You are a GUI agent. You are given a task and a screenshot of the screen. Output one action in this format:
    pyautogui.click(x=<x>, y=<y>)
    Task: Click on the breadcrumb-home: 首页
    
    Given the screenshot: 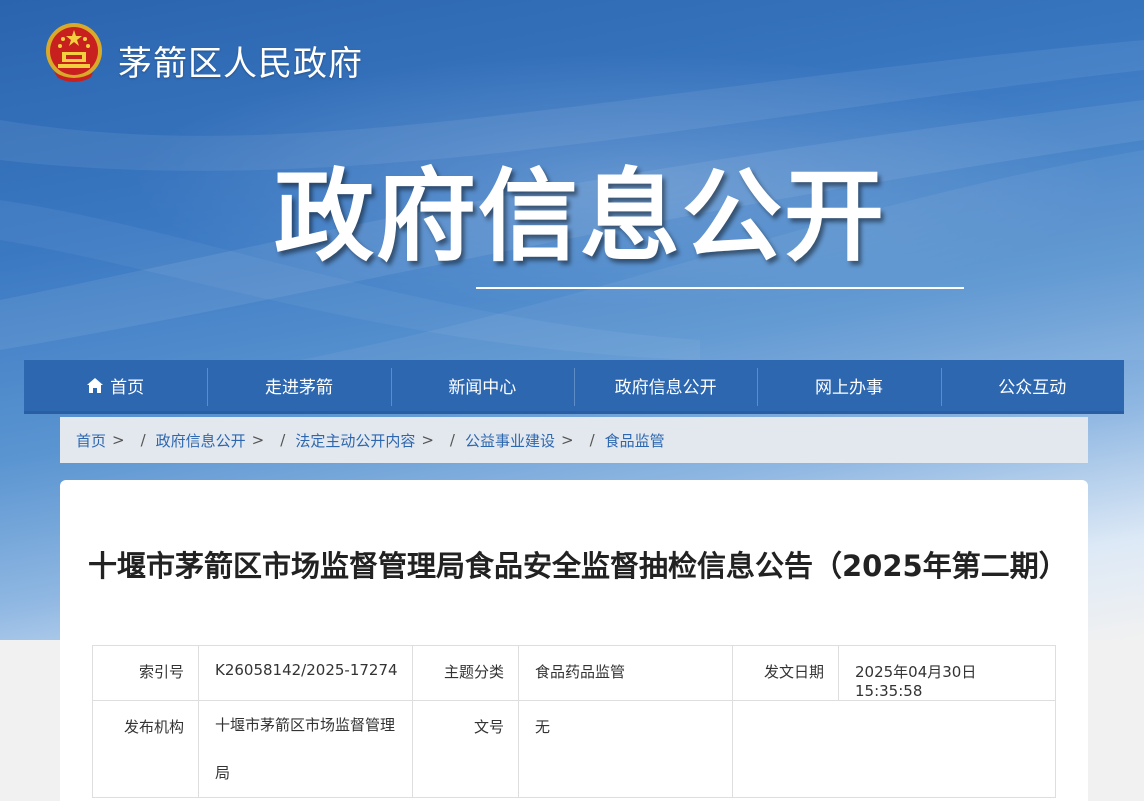 What is the action you would take?
    pyautogui.click(x=91, y=440)
    